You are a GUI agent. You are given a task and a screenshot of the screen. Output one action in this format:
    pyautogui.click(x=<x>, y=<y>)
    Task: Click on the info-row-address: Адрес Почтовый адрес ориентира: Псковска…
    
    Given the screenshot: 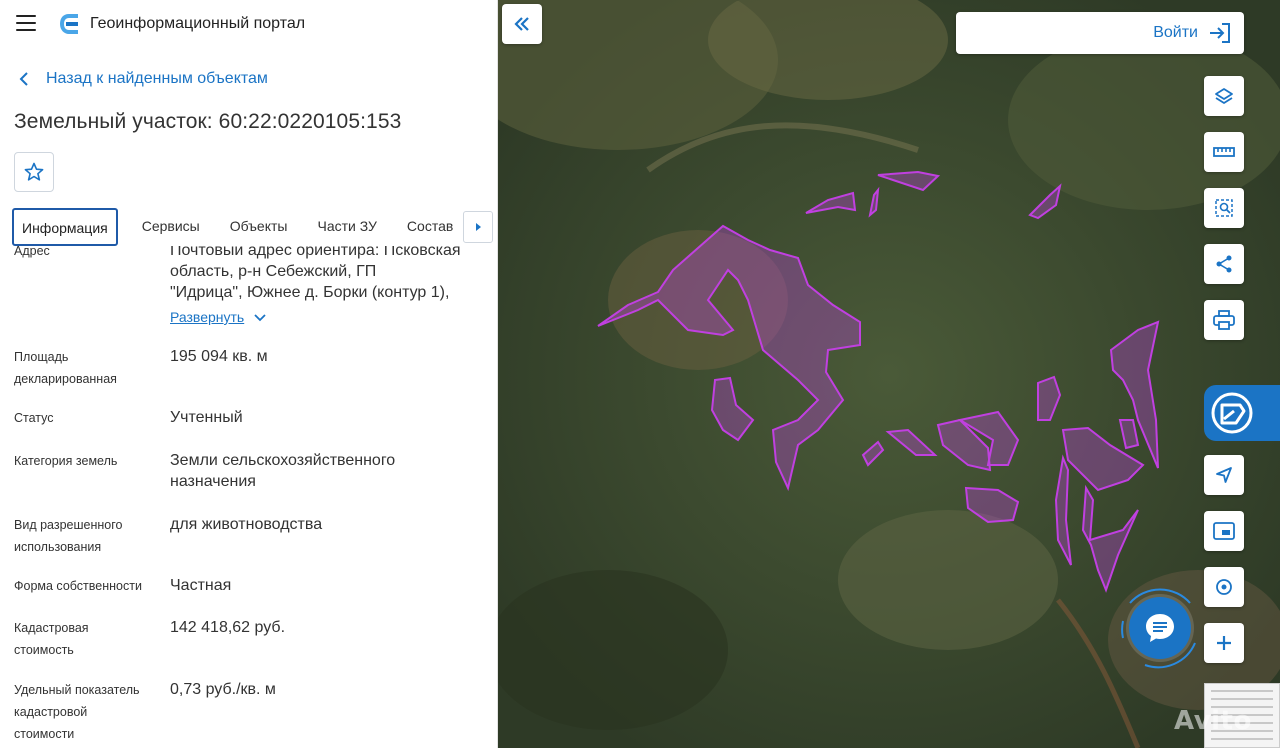 What is the action you would take?
    pyautogui.click(x=254, y=288)
    